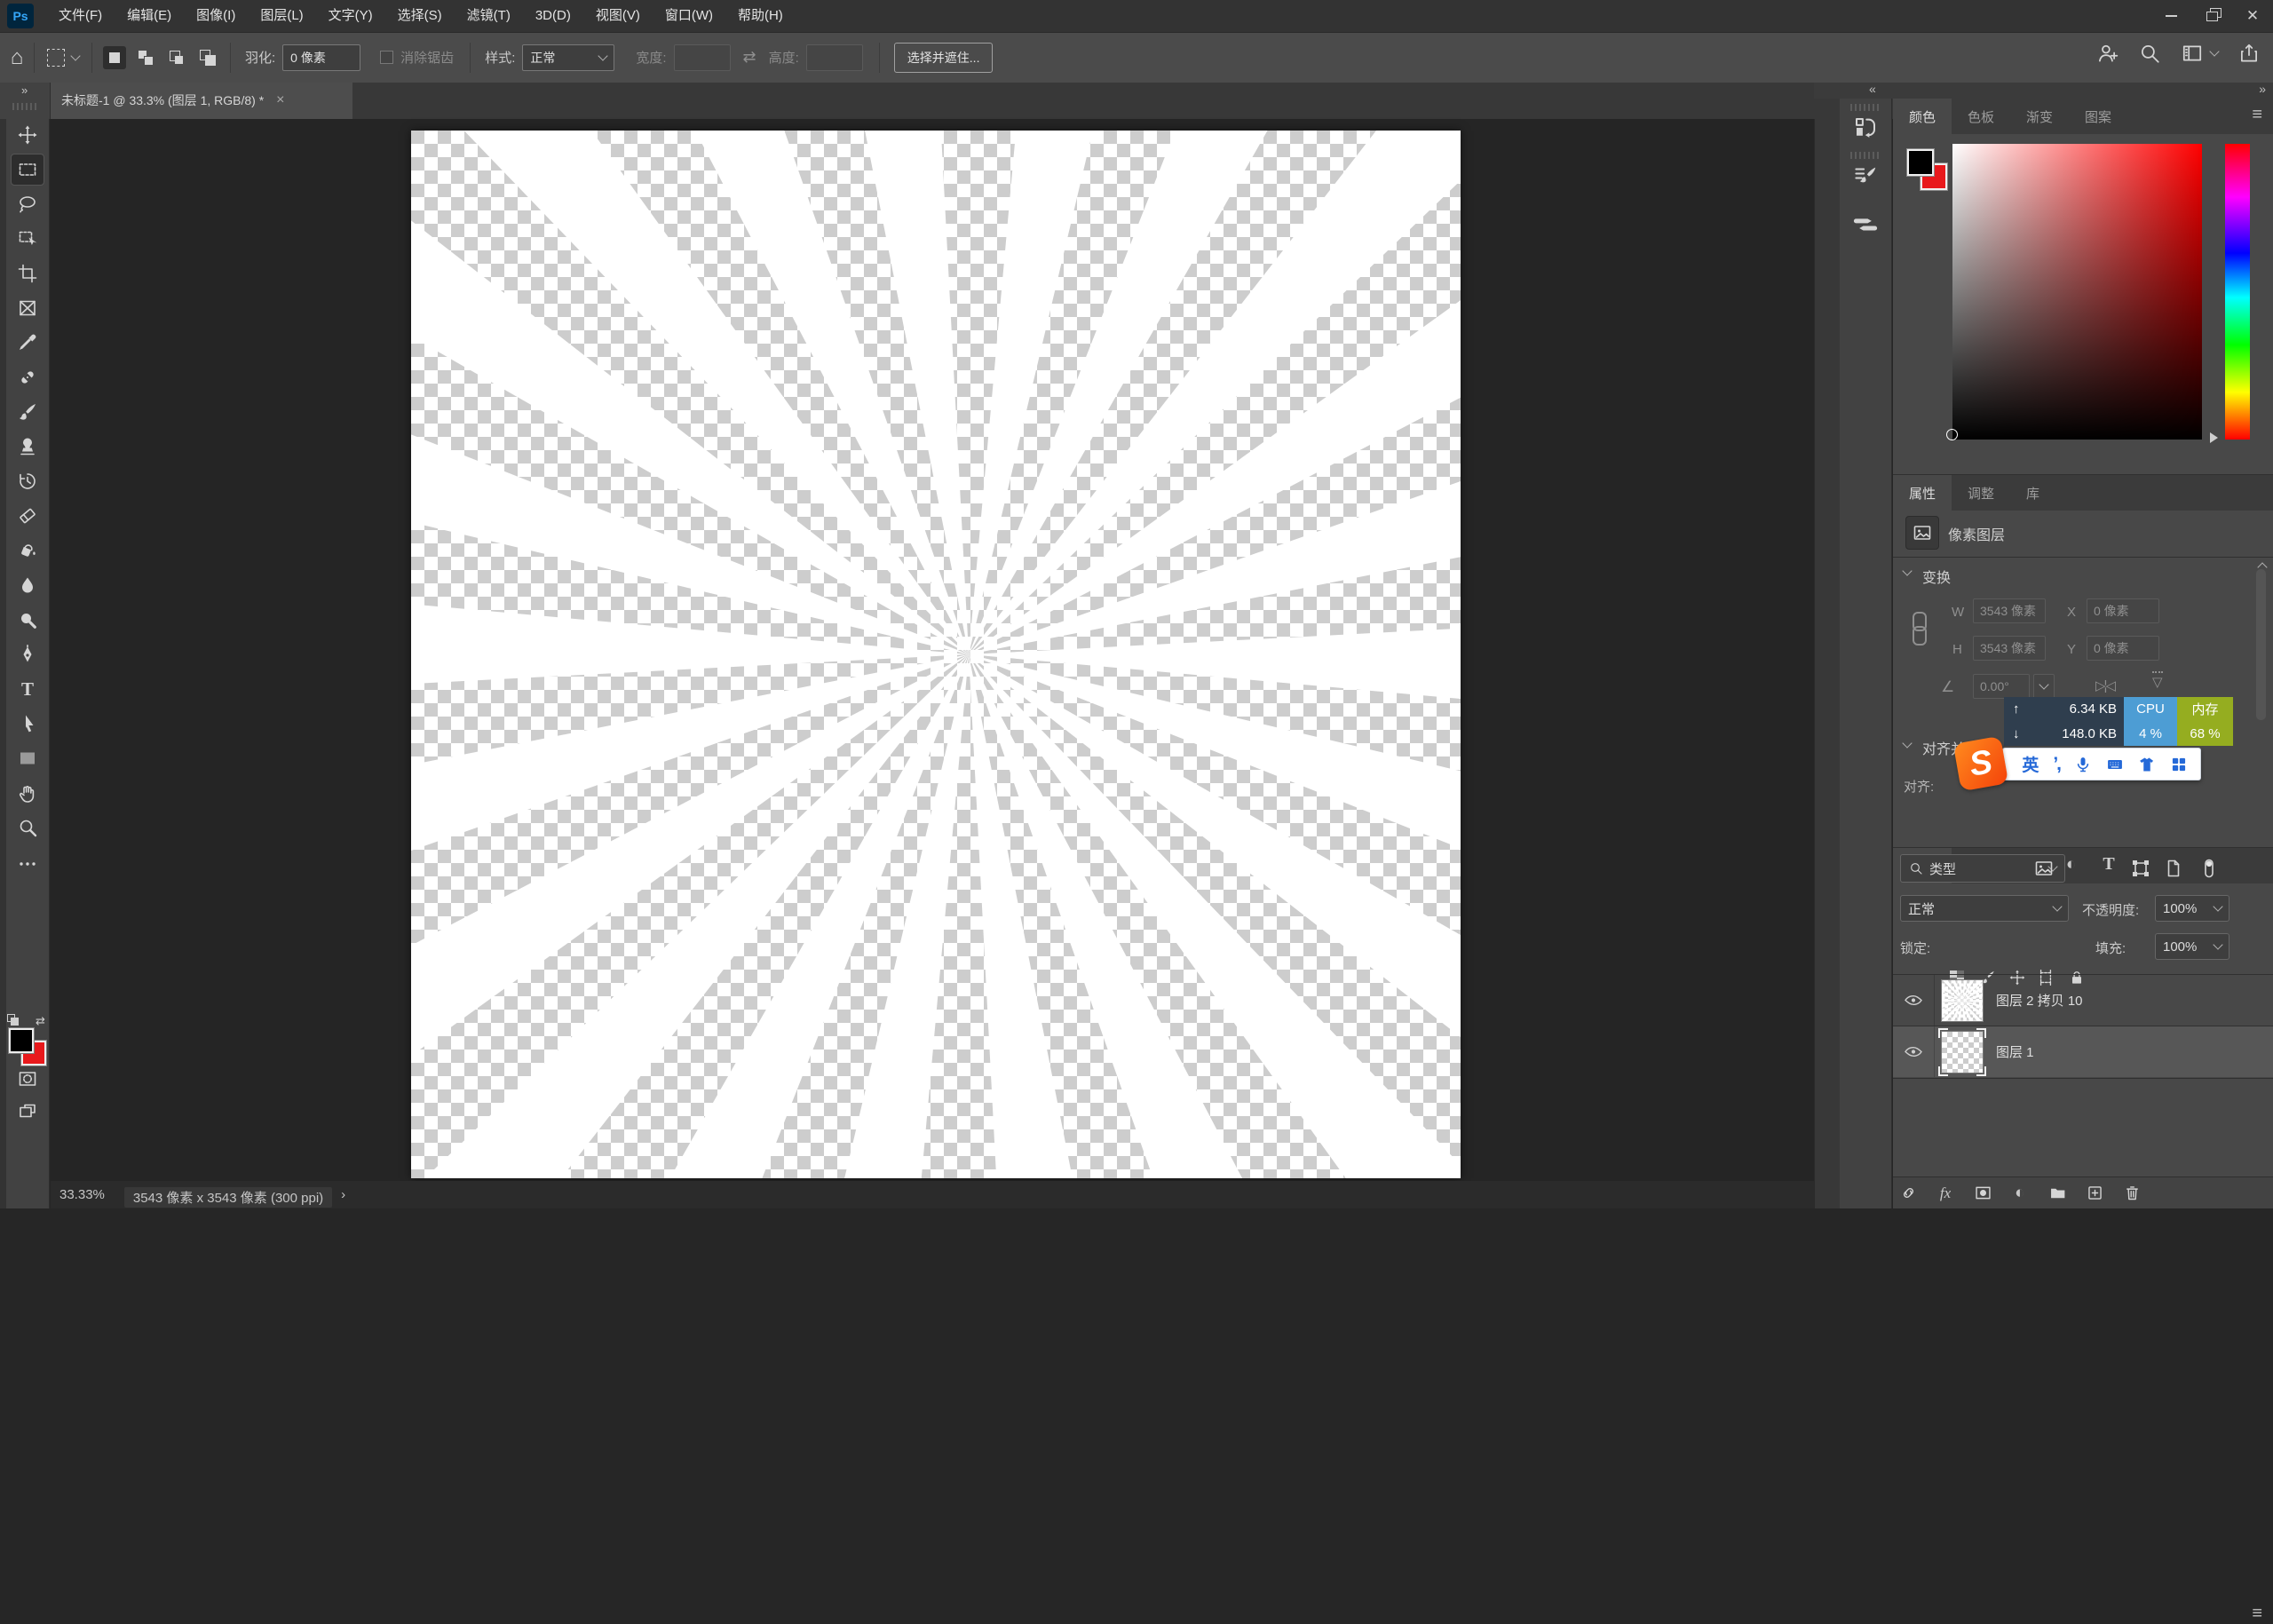  What do you see at coordinates (28, 516) in the screenshot?
I see `eraser-tool` at bounding box center [28, 516].